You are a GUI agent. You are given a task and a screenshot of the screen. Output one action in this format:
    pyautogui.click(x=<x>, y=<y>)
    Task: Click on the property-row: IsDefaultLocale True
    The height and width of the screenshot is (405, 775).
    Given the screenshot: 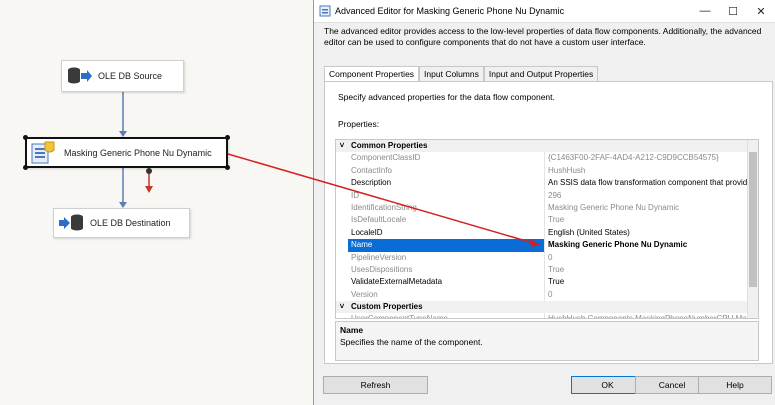 What is the action you would take?
    pyautogui.click(x=547, y=220)
    